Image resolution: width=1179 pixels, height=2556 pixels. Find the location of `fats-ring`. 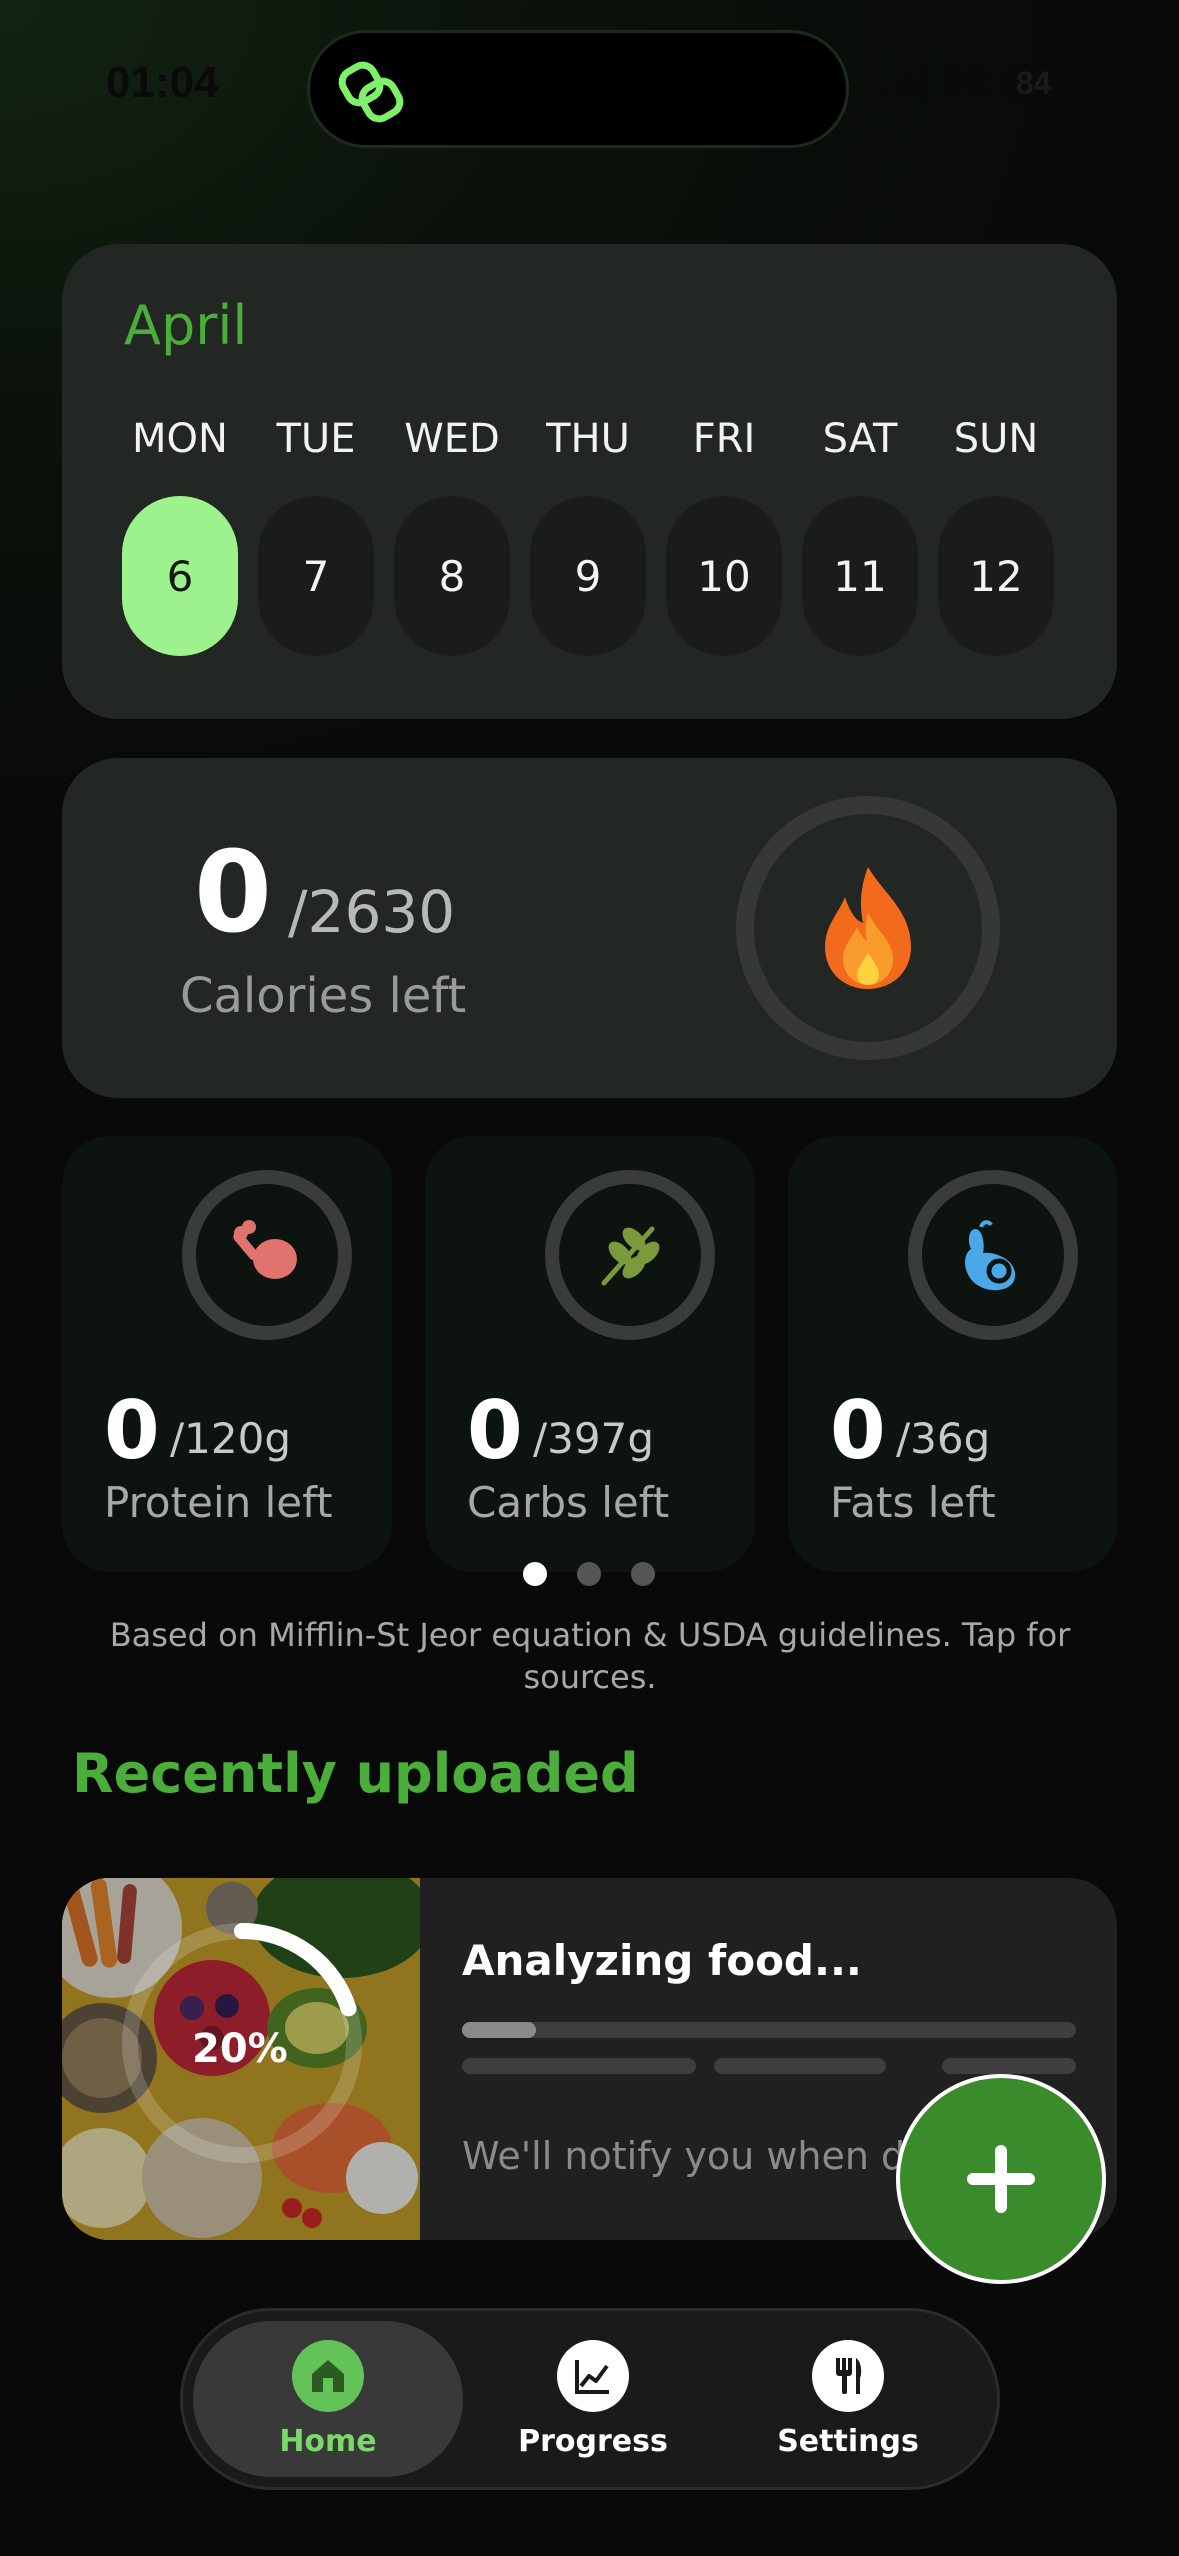

fats-ring is located at coordinates (993, 1255).